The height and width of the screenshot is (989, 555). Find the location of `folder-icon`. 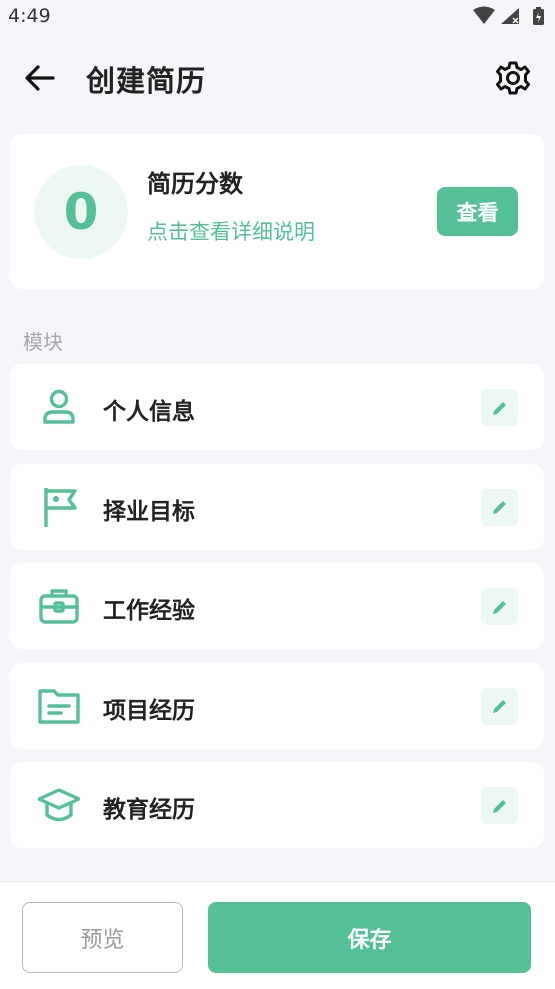

folder-icon is located at coordinates (59, 706).